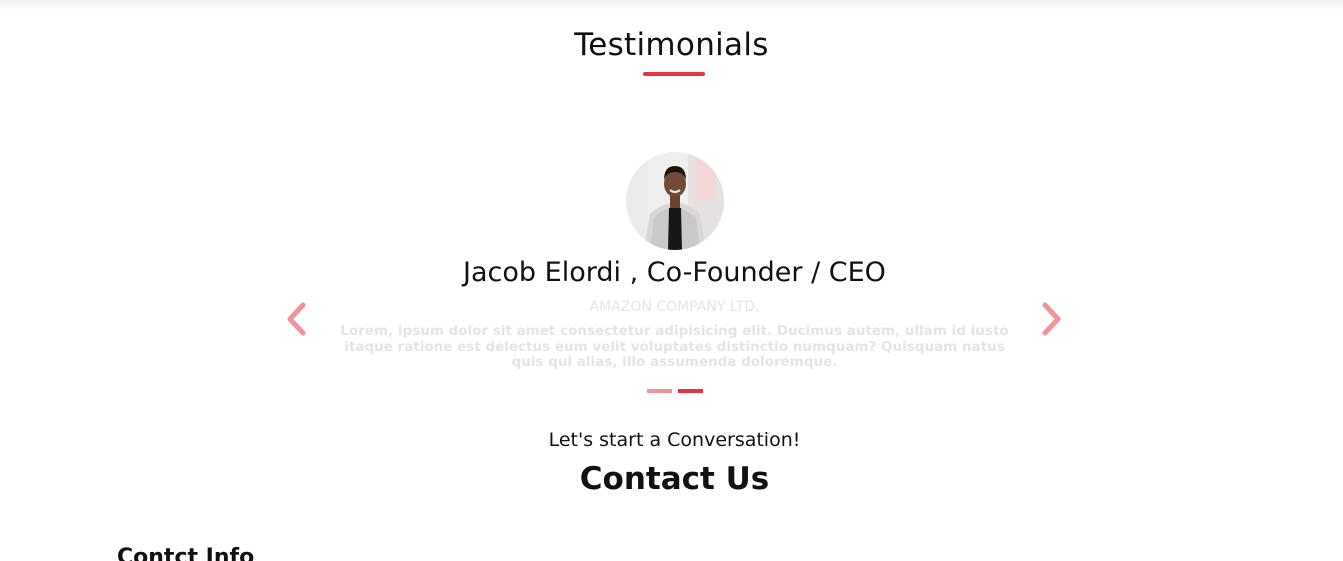  I want to click on chevron-right-icon, so click(1051, 319).